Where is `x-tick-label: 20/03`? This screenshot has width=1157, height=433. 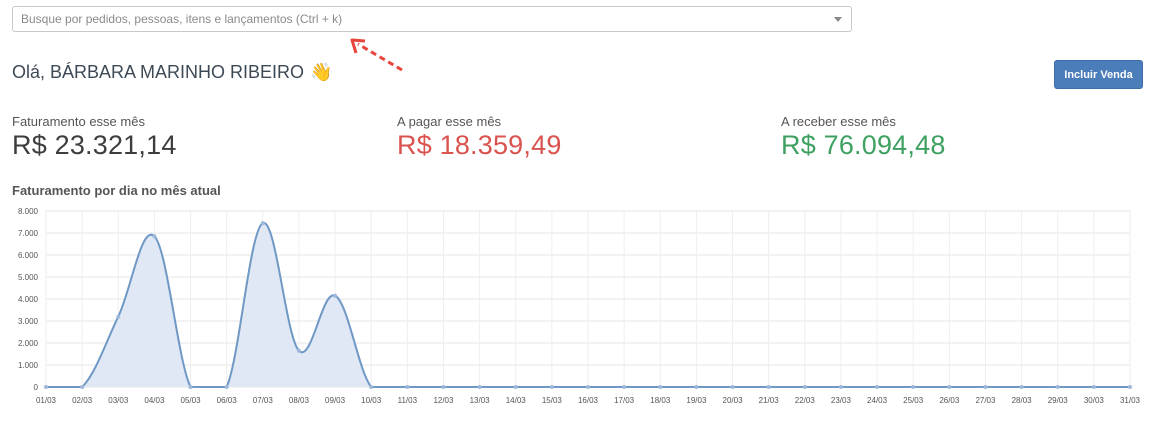 x-tick-label: 20/03 is located at coordinates (733, 400).